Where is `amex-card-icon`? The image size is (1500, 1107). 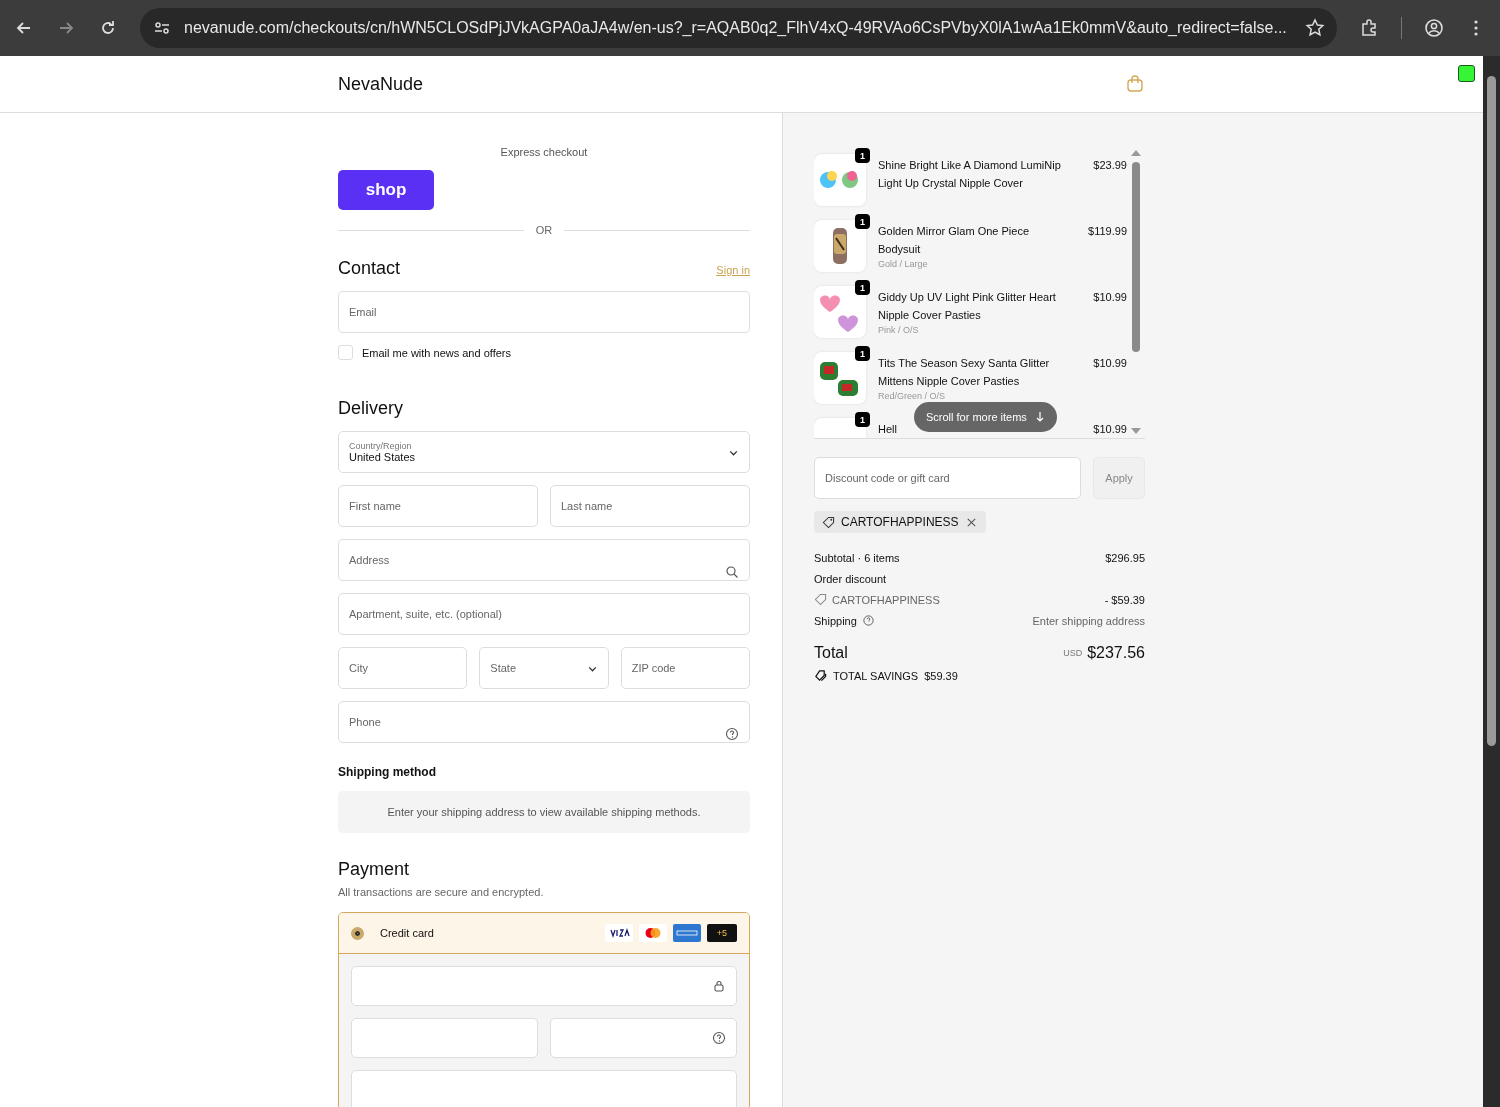 amex-card-icon is located at coordinates (687, 933).